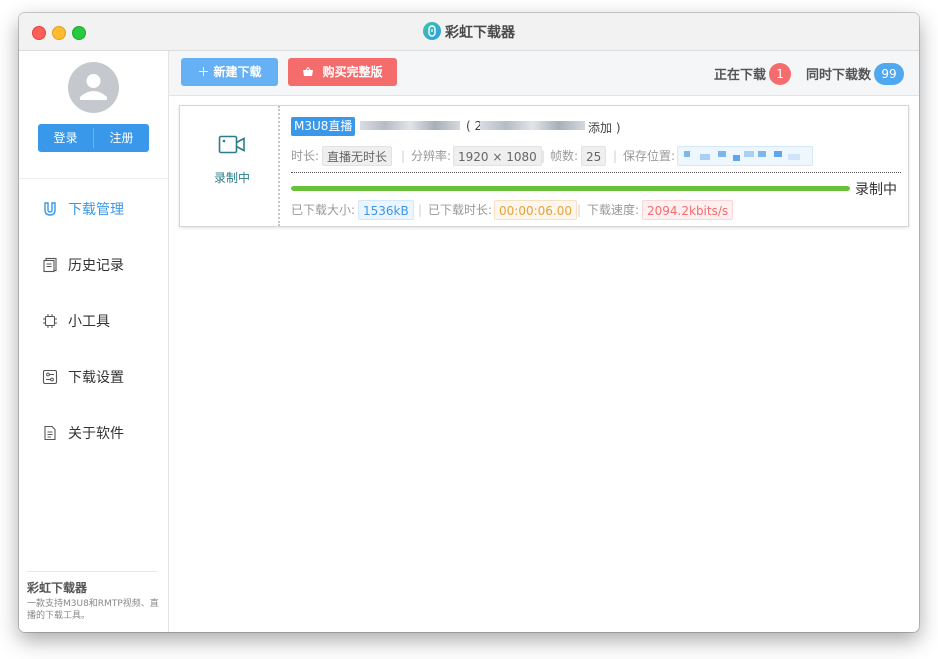  I want to click on title-bar: 彩虹下载器, so click(469, 32).